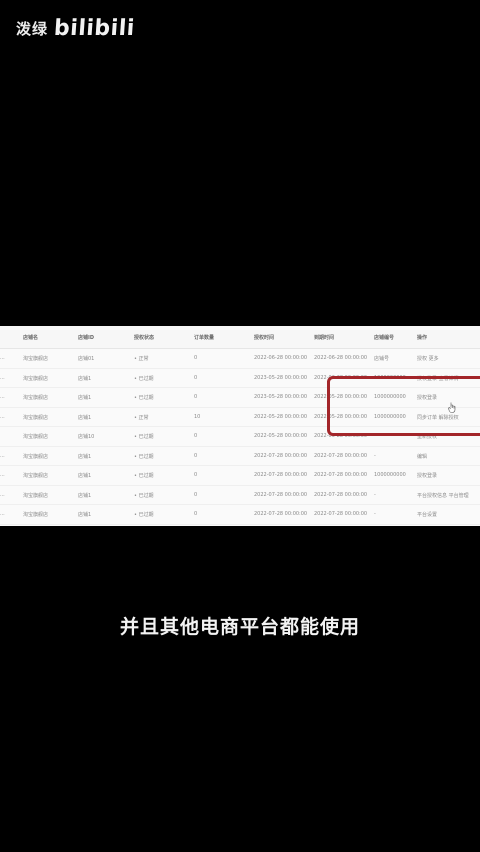 Image resolution: width=480 pixels, height=852 pixels. What do you see at coordinates (443, 495) in the screenshot?
I see `row-action-link: 平台授权信息 平台管理` at bounding box center [443, 495].